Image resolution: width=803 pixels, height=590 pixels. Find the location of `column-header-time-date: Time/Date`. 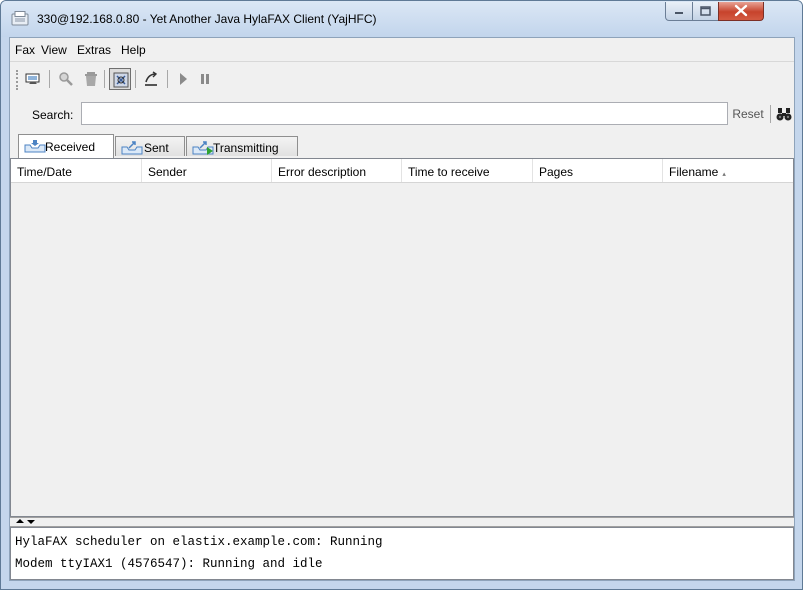

column-header-time-date: Time/Date is located at coordinates (76, 170).